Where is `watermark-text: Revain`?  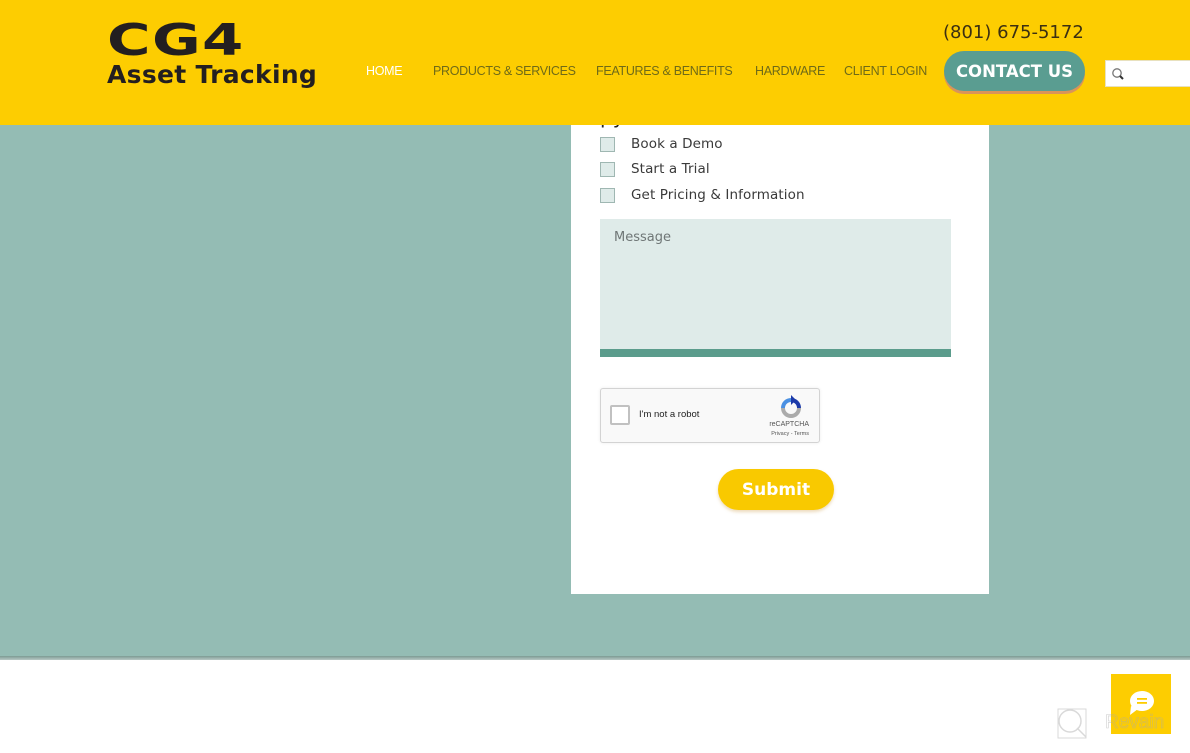
watermark-text: Revain is located at coordinates (1135, 723).